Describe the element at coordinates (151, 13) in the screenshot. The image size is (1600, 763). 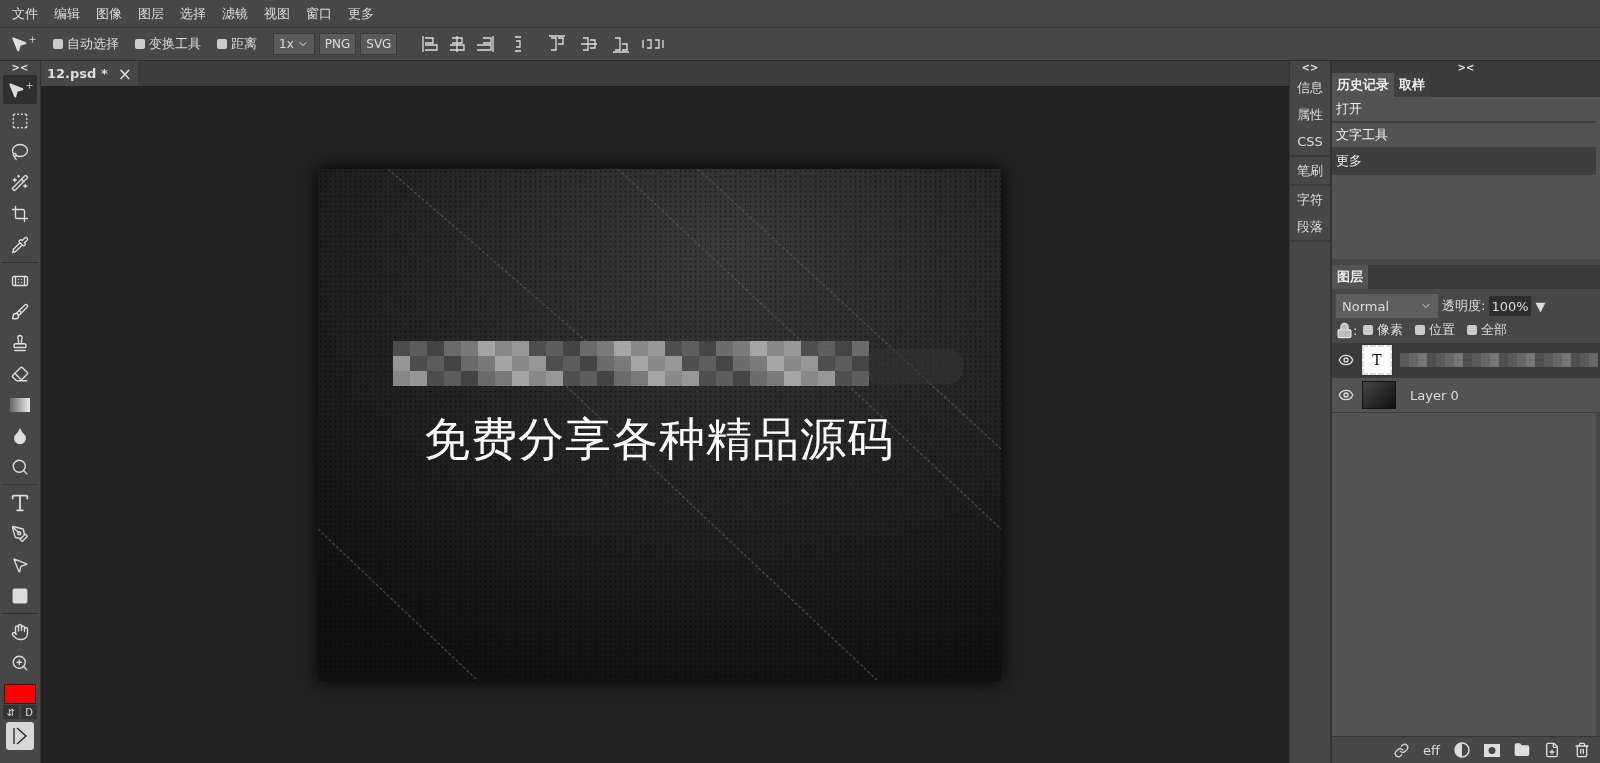
I see `menu-item: 图层` at that location.